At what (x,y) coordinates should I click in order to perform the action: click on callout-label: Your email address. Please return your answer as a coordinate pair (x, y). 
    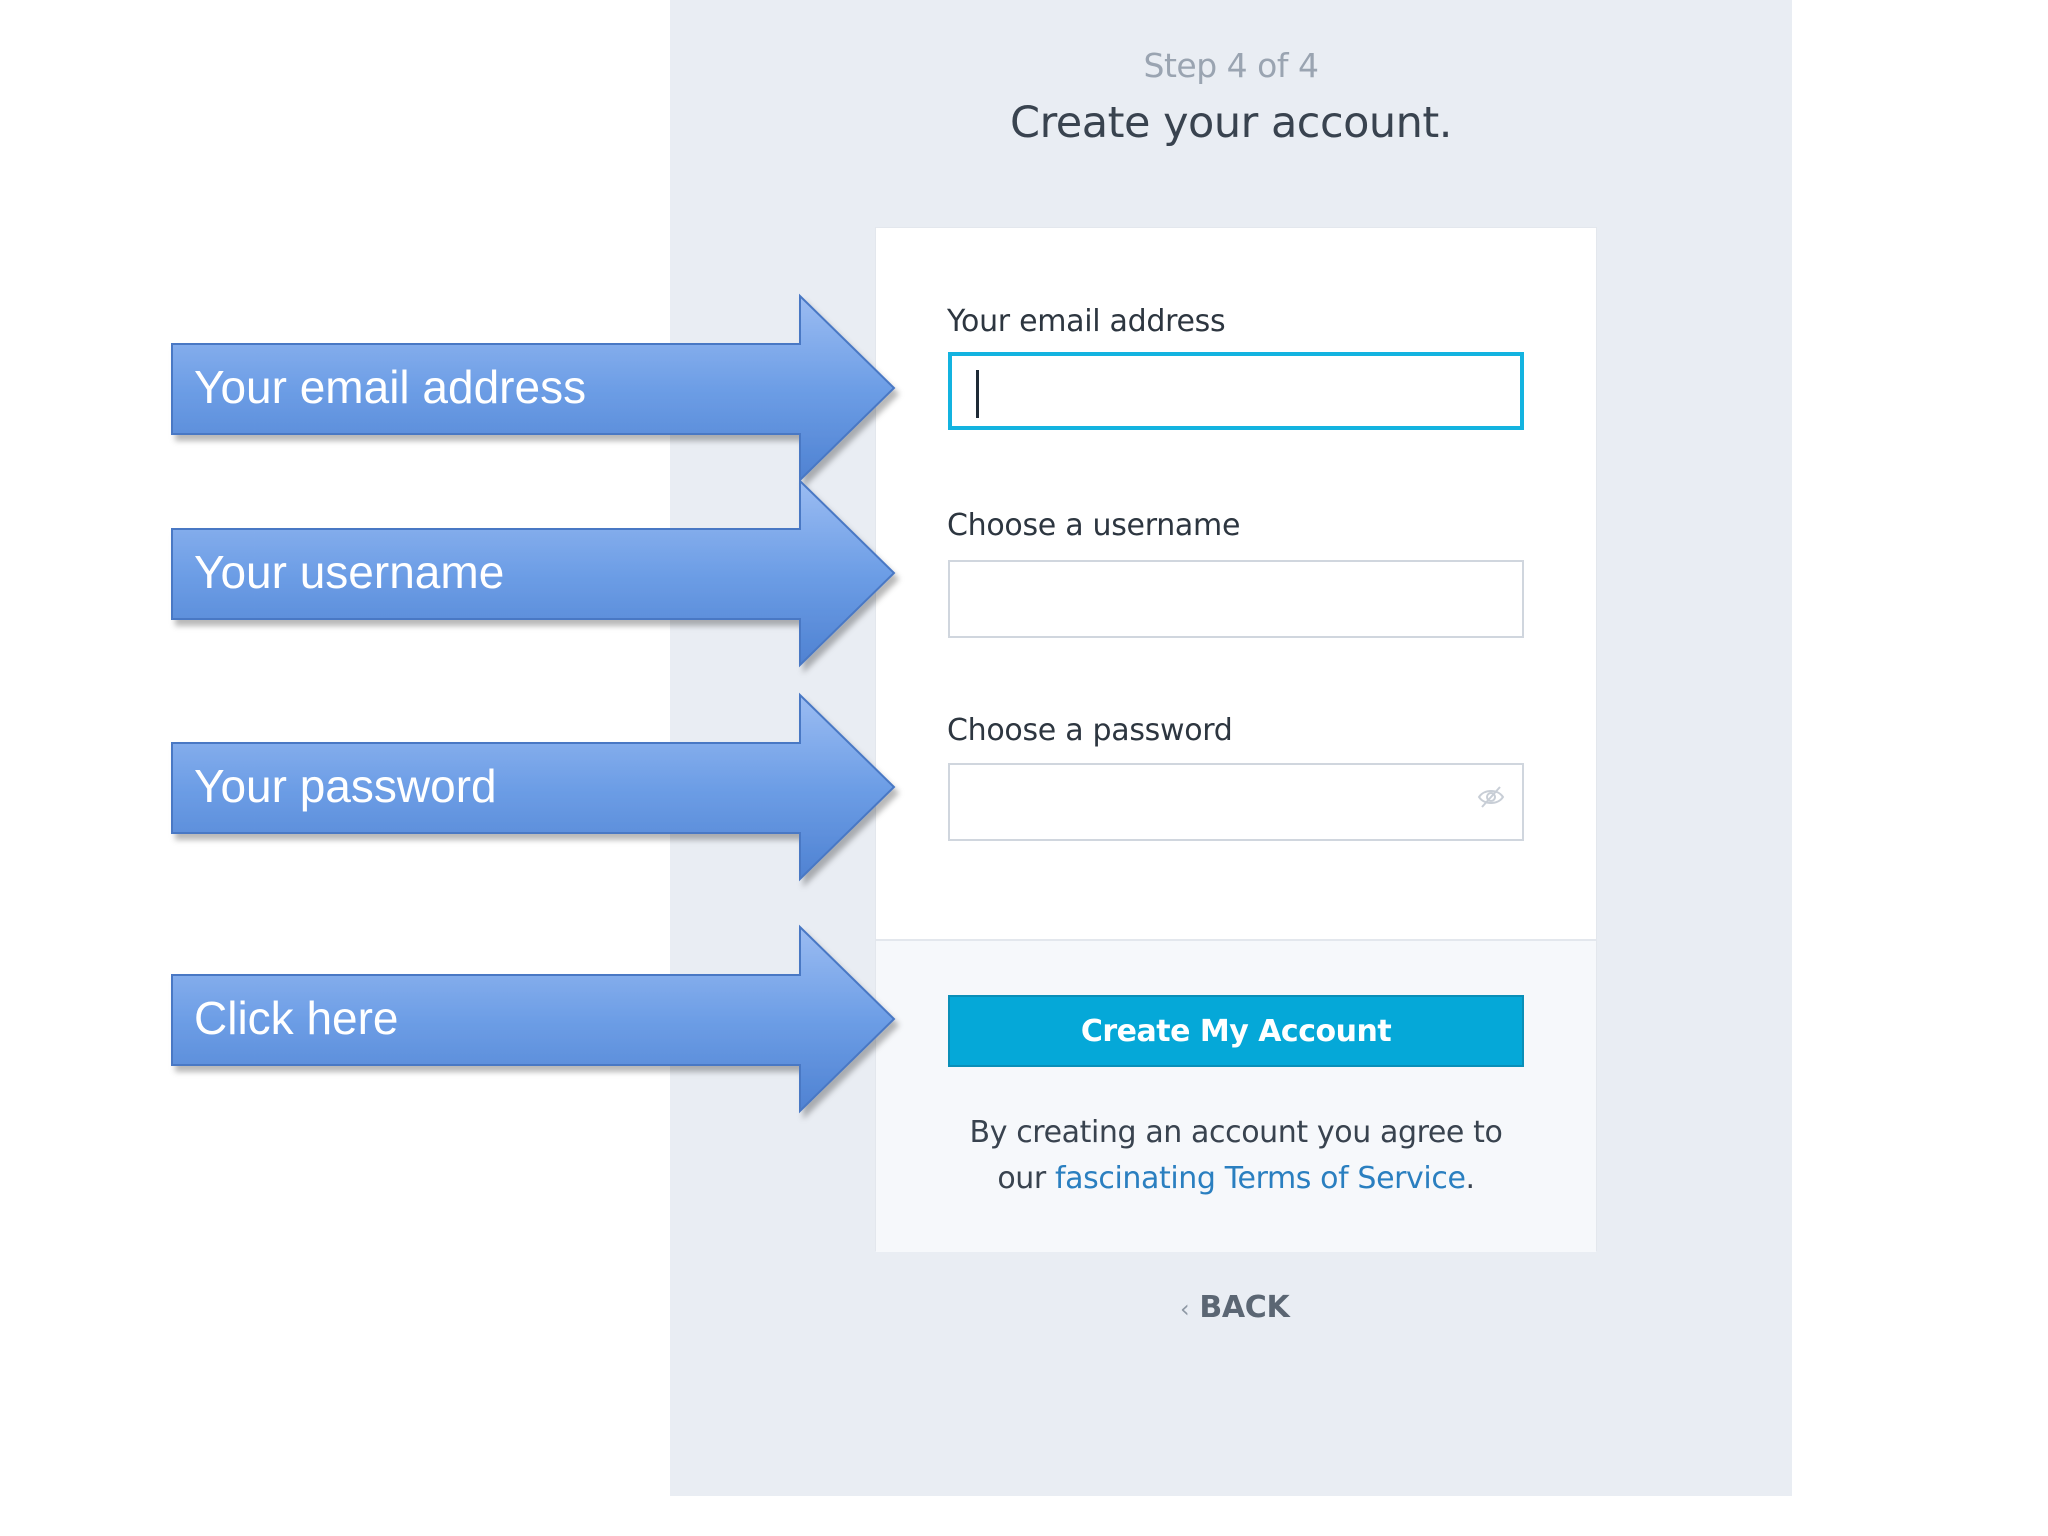
    Looking at the image, I should click on (390, 387).